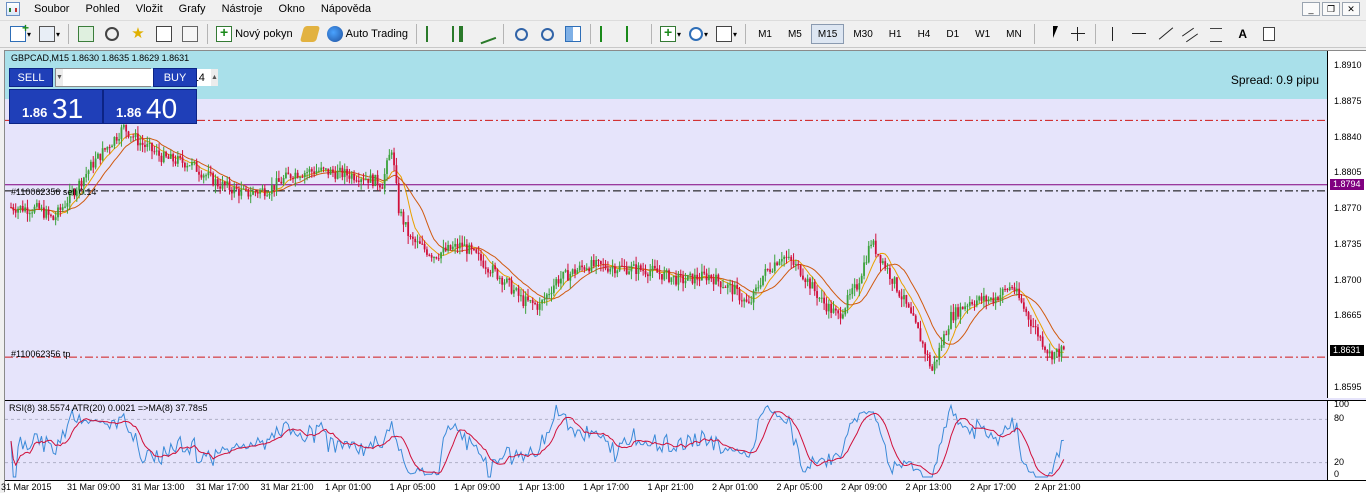  I want to click on horizontal-line-icon, so click(1139, 34).